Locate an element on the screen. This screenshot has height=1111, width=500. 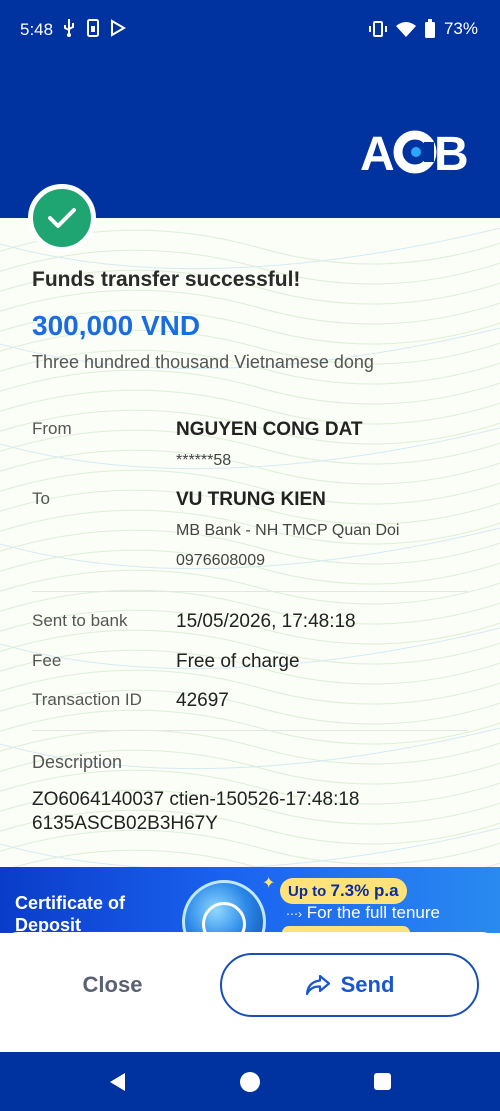
status-icons-left is located at coordinates (94, 28).